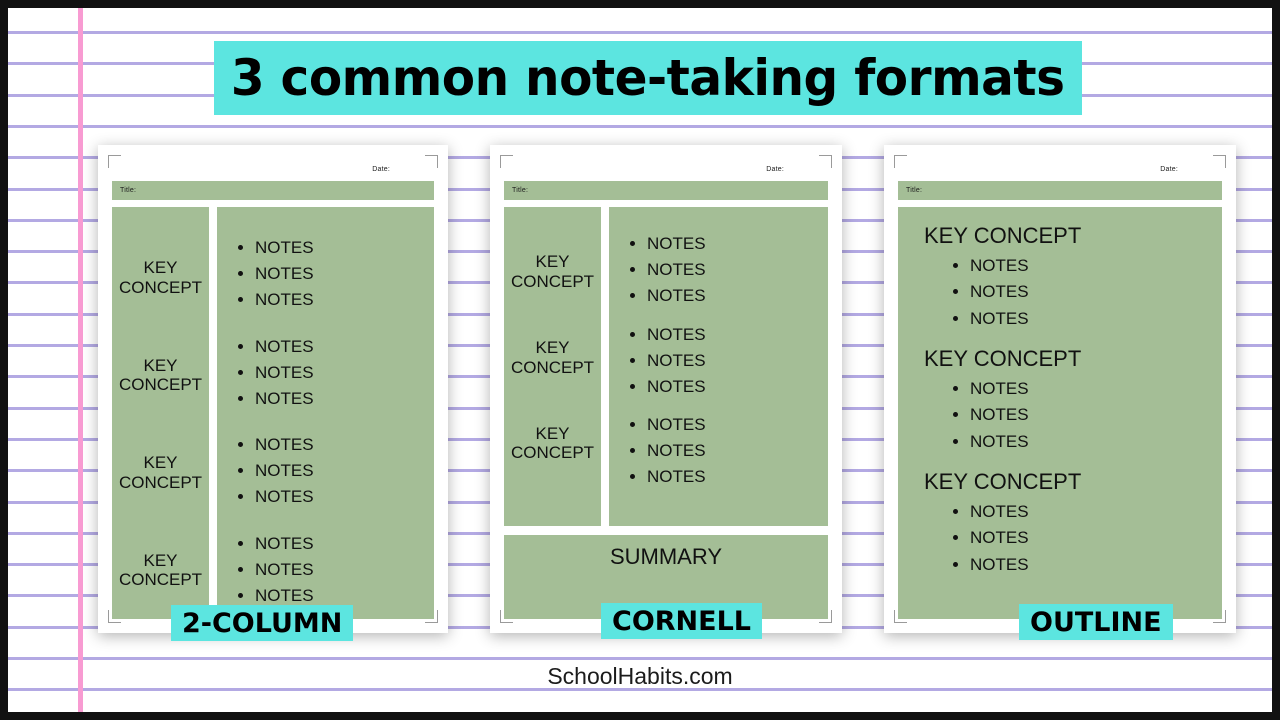 Image resolution: width=1280 pixels, height=720 pixels. I want to click on page-title-highlight: 3 common note-taking formats, so click(648, 78).